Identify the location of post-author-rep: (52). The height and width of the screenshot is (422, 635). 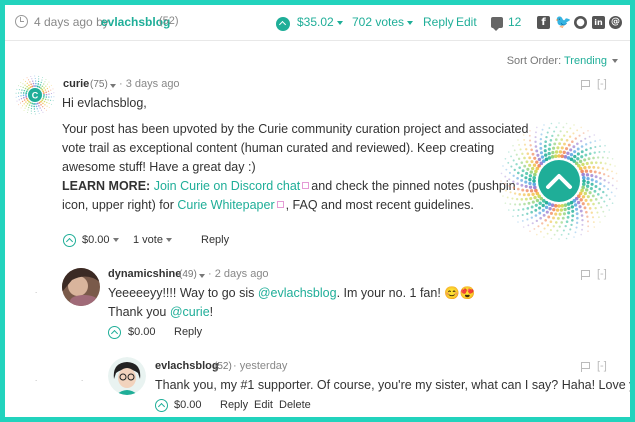
(169, 21).